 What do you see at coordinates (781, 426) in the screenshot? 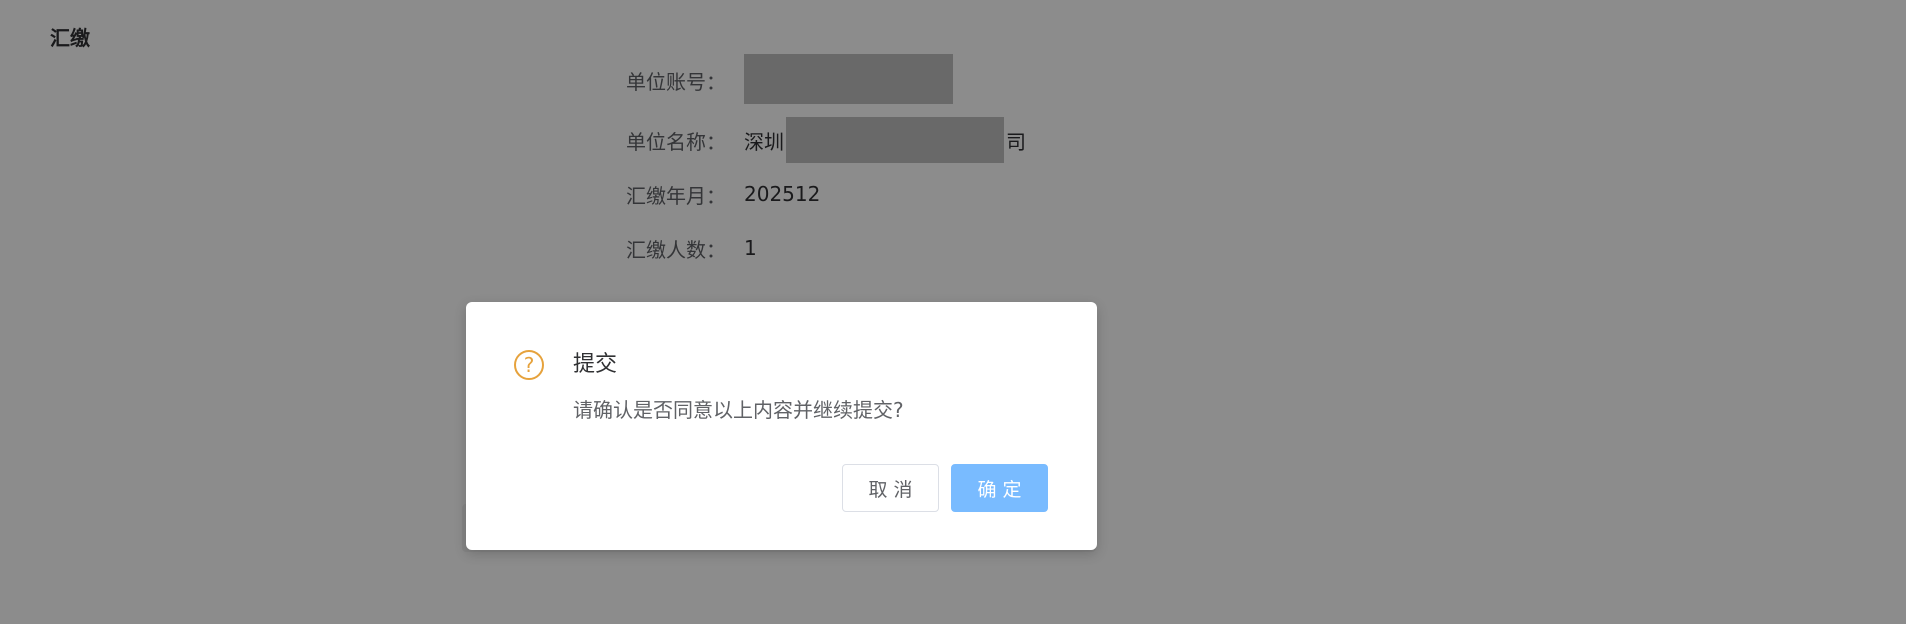
I see `confirm-dialog: ? 提交 请确认是否同意以上内容并继续提交? 取消 确定` at bounding box center [781, 426].